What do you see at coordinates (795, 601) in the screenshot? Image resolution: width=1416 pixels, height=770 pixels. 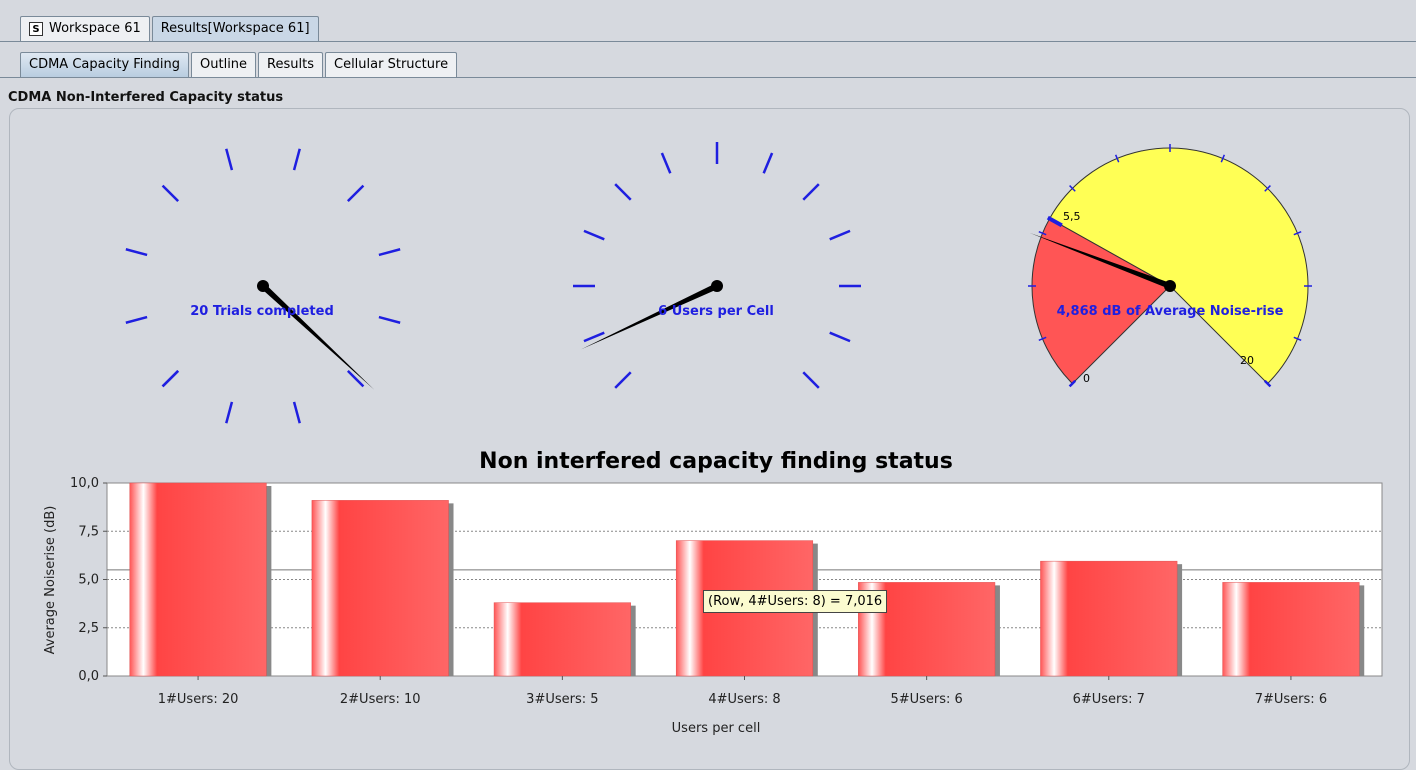 I see `bar-tooltip: (Row, 4#Users: 8) = 7,016` at bounding box center [795, 601].